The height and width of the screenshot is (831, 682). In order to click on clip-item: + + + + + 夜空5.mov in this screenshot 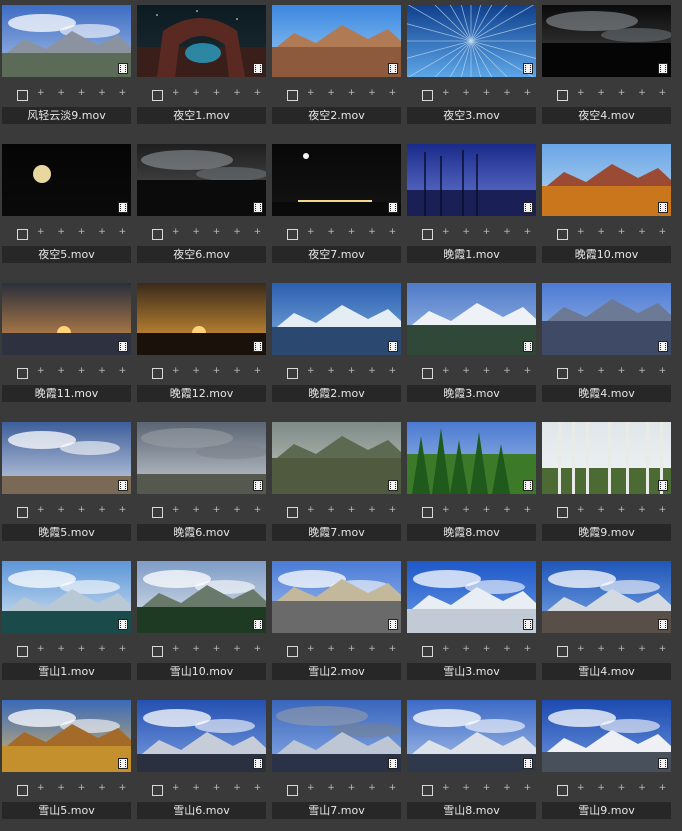, I will do `click(67, 207)`.